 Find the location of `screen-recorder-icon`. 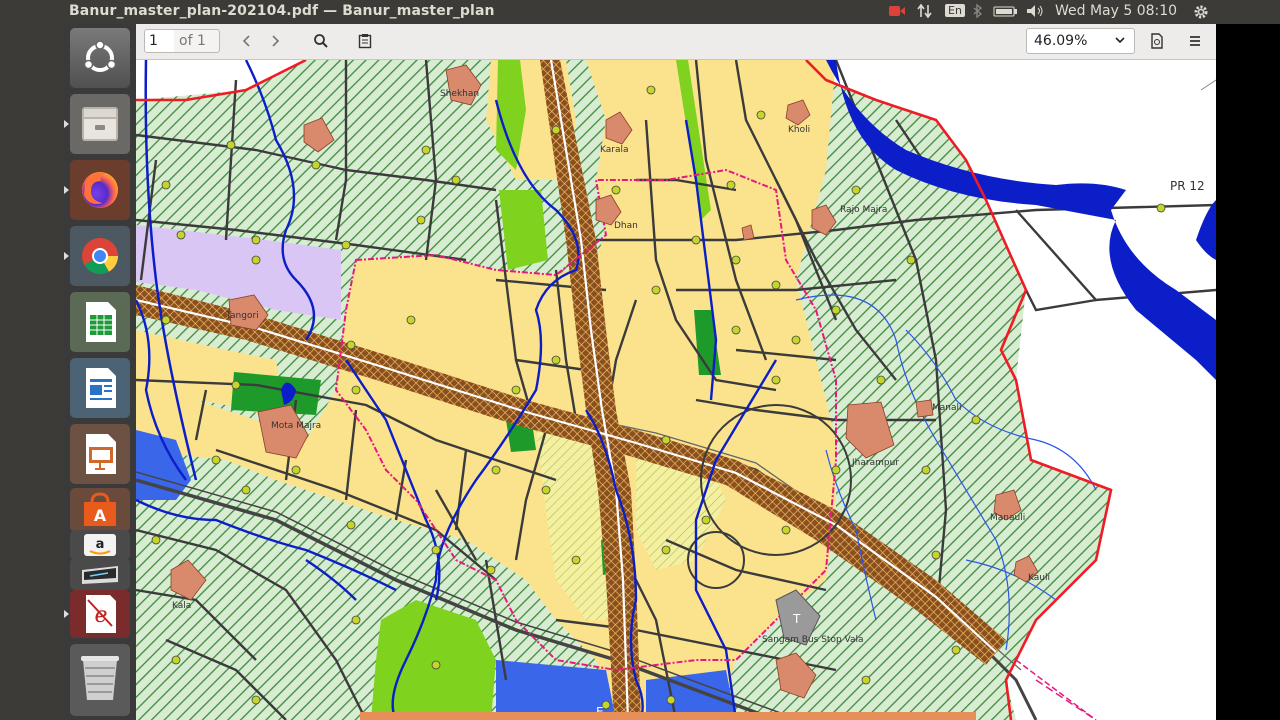

screen-recorder-icon is located at coordinates (897, 13).